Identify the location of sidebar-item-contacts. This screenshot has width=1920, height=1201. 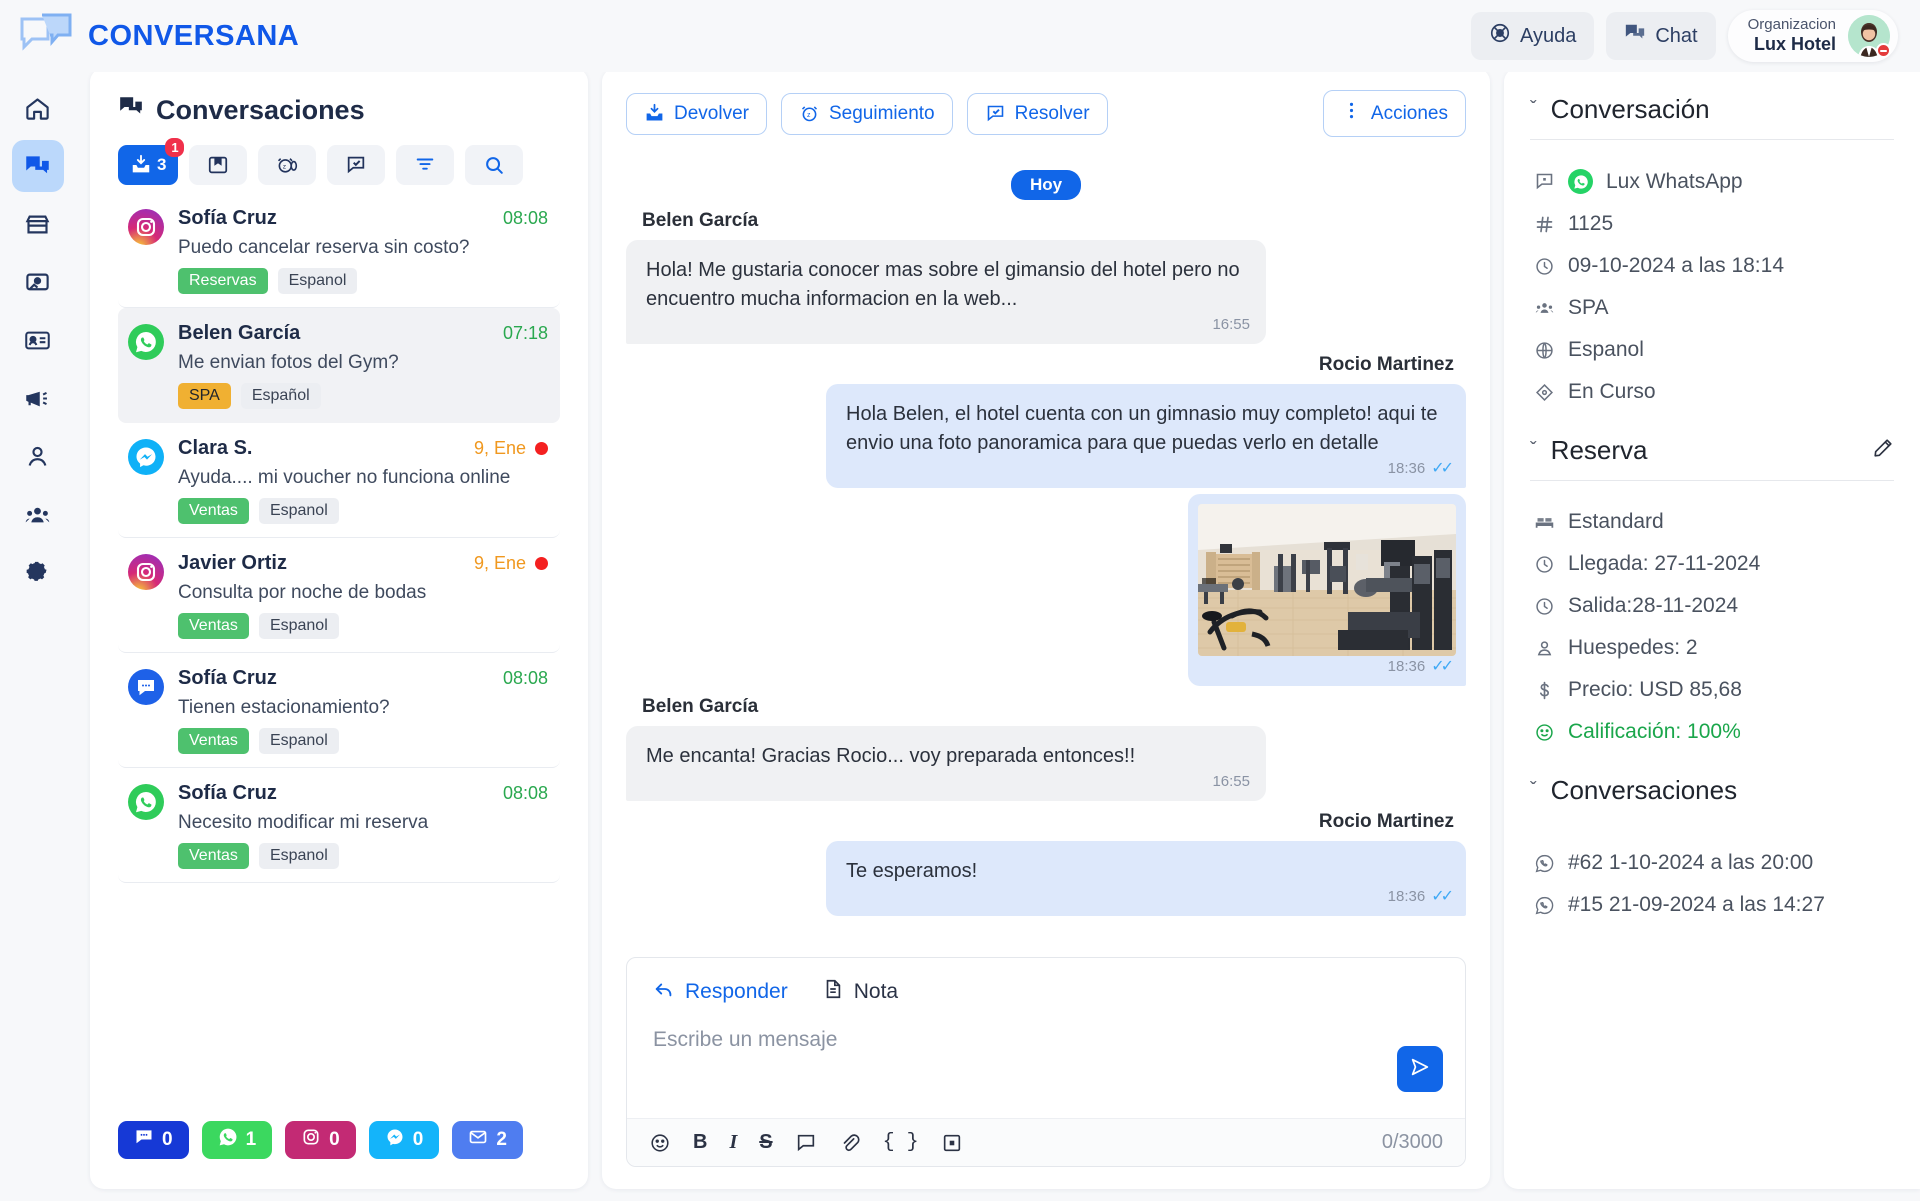
(38, 340).